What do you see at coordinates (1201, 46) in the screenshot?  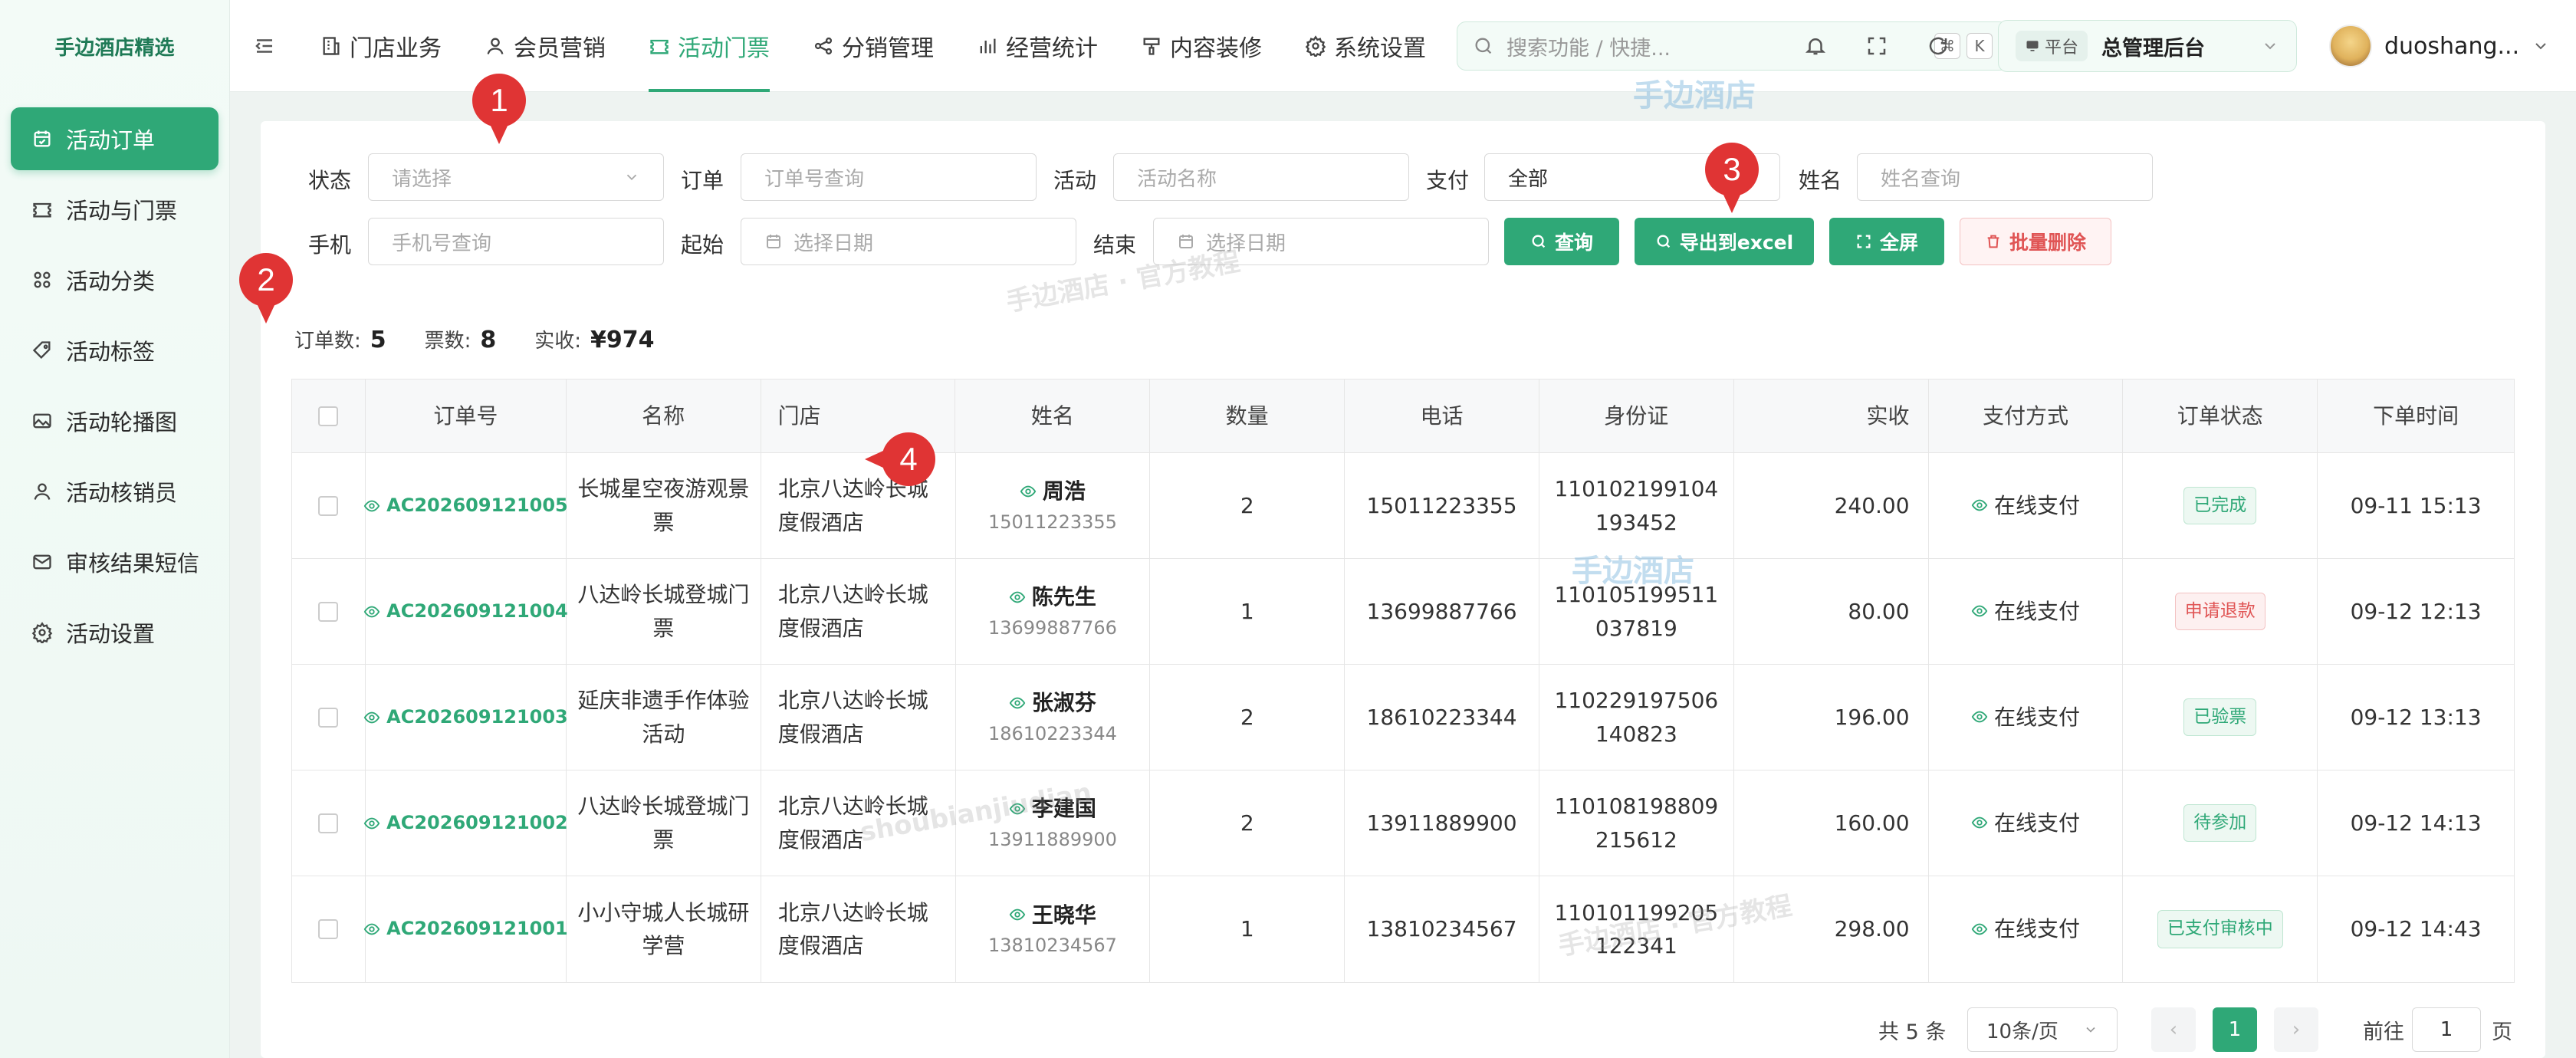 I see `nav-tab-5: 内容装修` at bounding box center [1201, 46].